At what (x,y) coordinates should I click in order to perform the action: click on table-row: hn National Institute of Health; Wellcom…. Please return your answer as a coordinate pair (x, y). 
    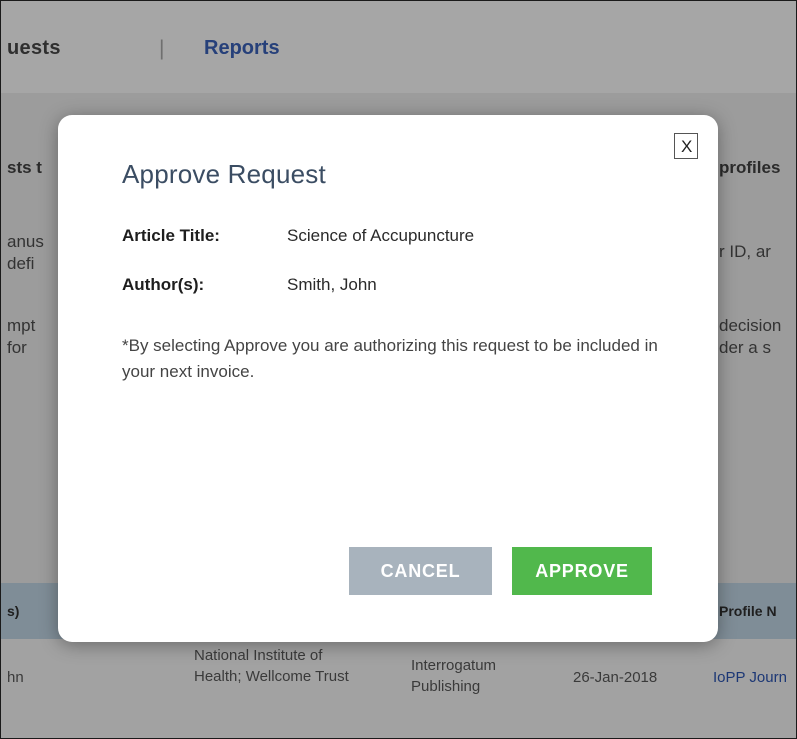
    Looking at the image, I should click on (398, 688).